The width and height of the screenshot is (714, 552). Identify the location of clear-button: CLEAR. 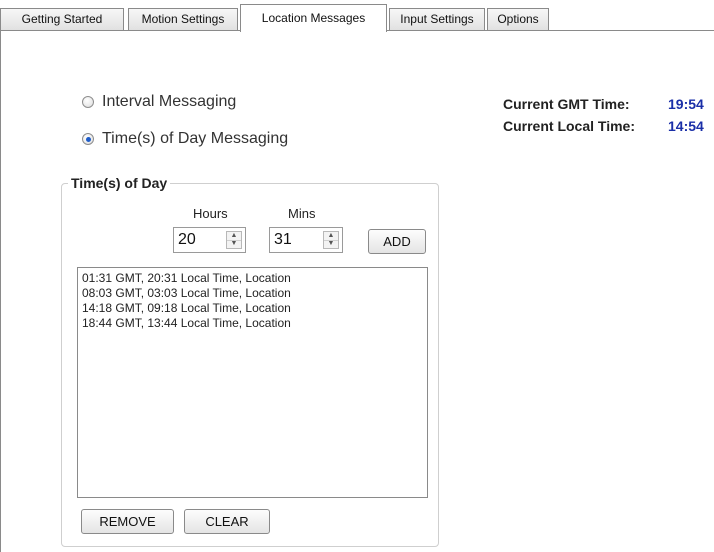
(227, 521).